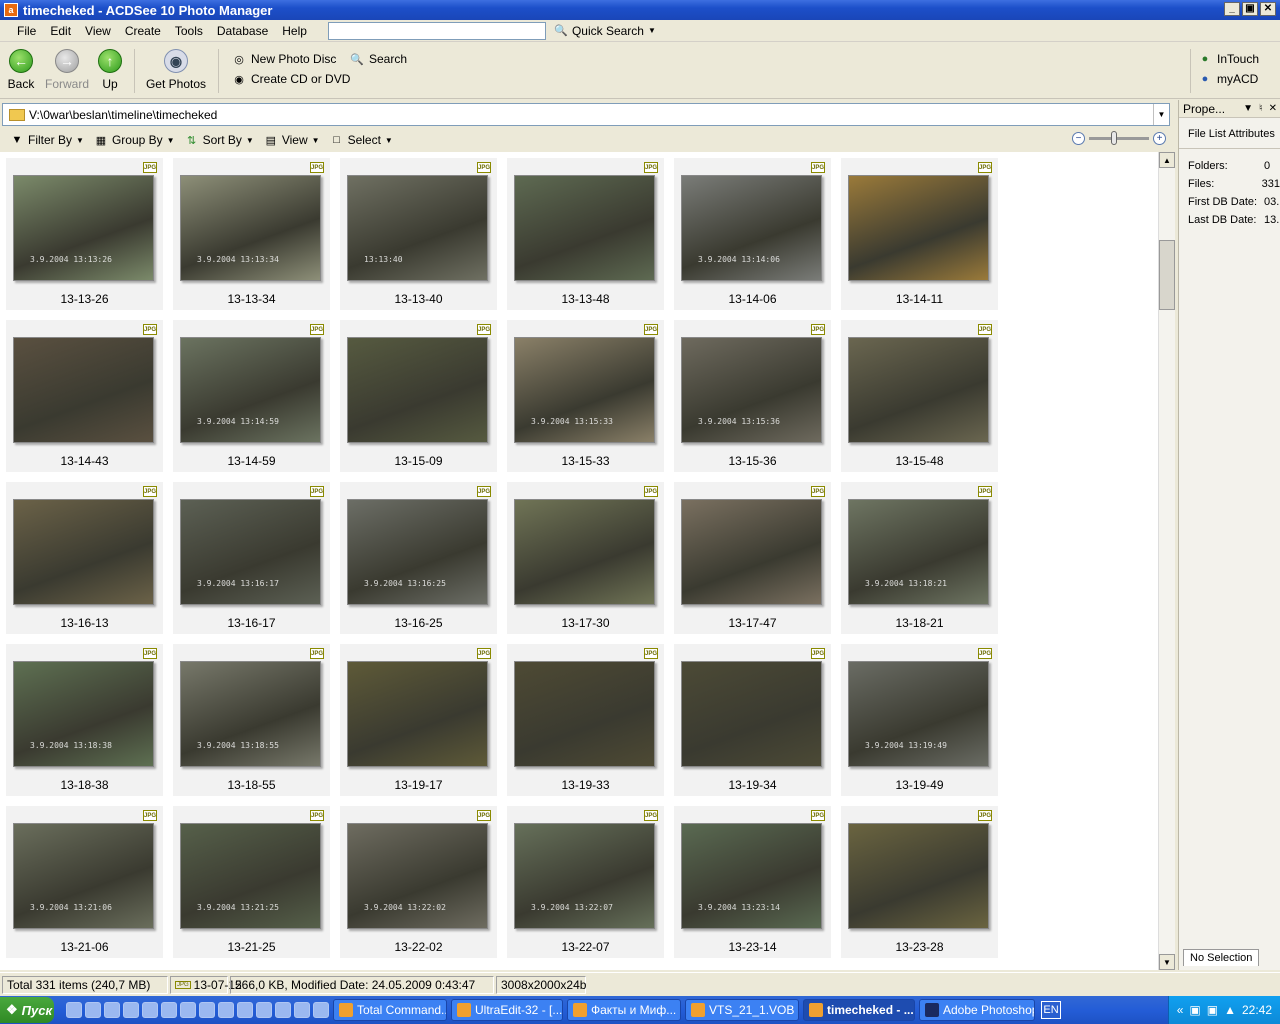 Image resolution: width=1280 pixels, height=1024 pixels. I want to click on forward-button: → Forward, so click(67, 70).